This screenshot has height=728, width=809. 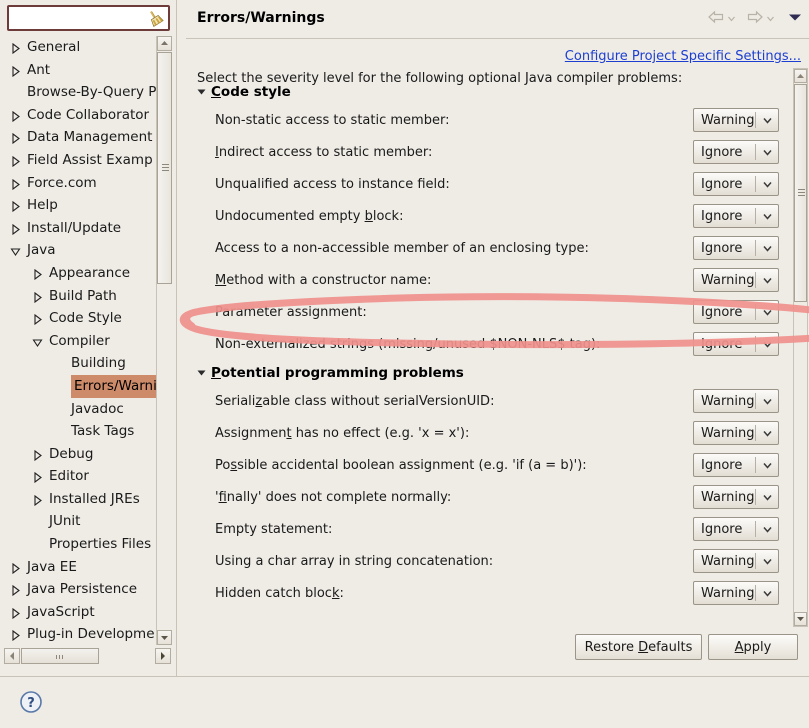 What do you see at coordinates (800, 347) in the screenshot?
I see `settings-vertical-scrollbar` at bounding box center [800, 347].